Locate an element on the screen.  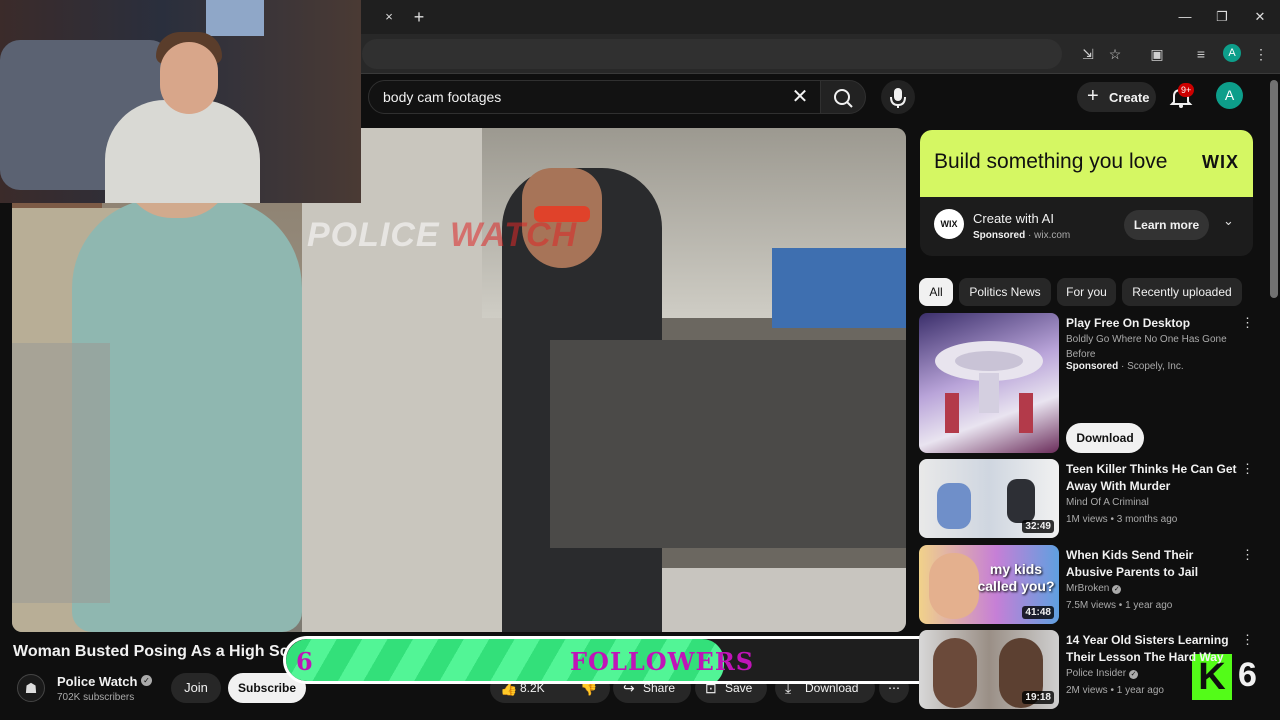
recommendation-meta: 7.5M views • 1 year ago is located at coordinates (1119, 605).